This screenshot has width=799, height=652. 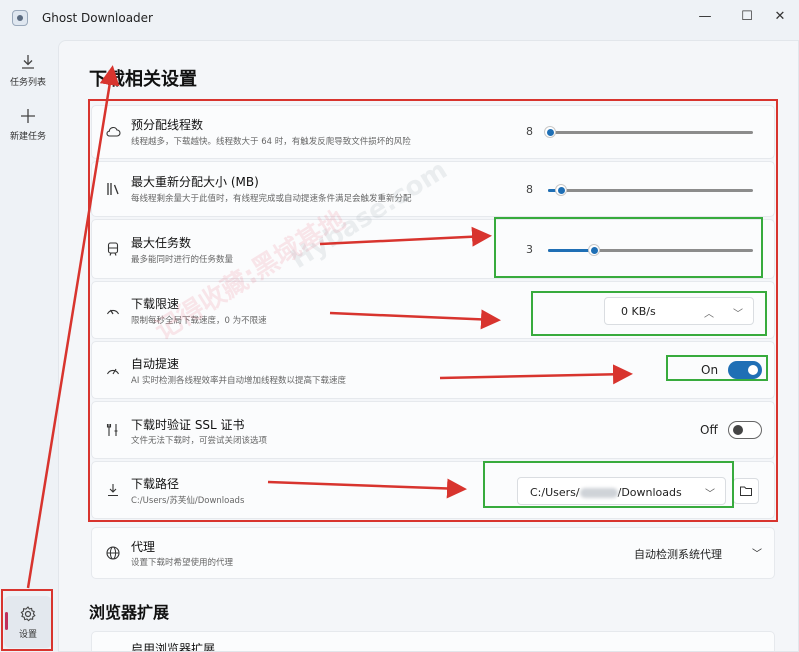 What do you see at coordinates (433, 553) in the screenshot?
I see `setting-card-proxy: 代理 设置下载时希望使用的代理 自动检测系统代理 ﹀` at bounding box center [433, 553].